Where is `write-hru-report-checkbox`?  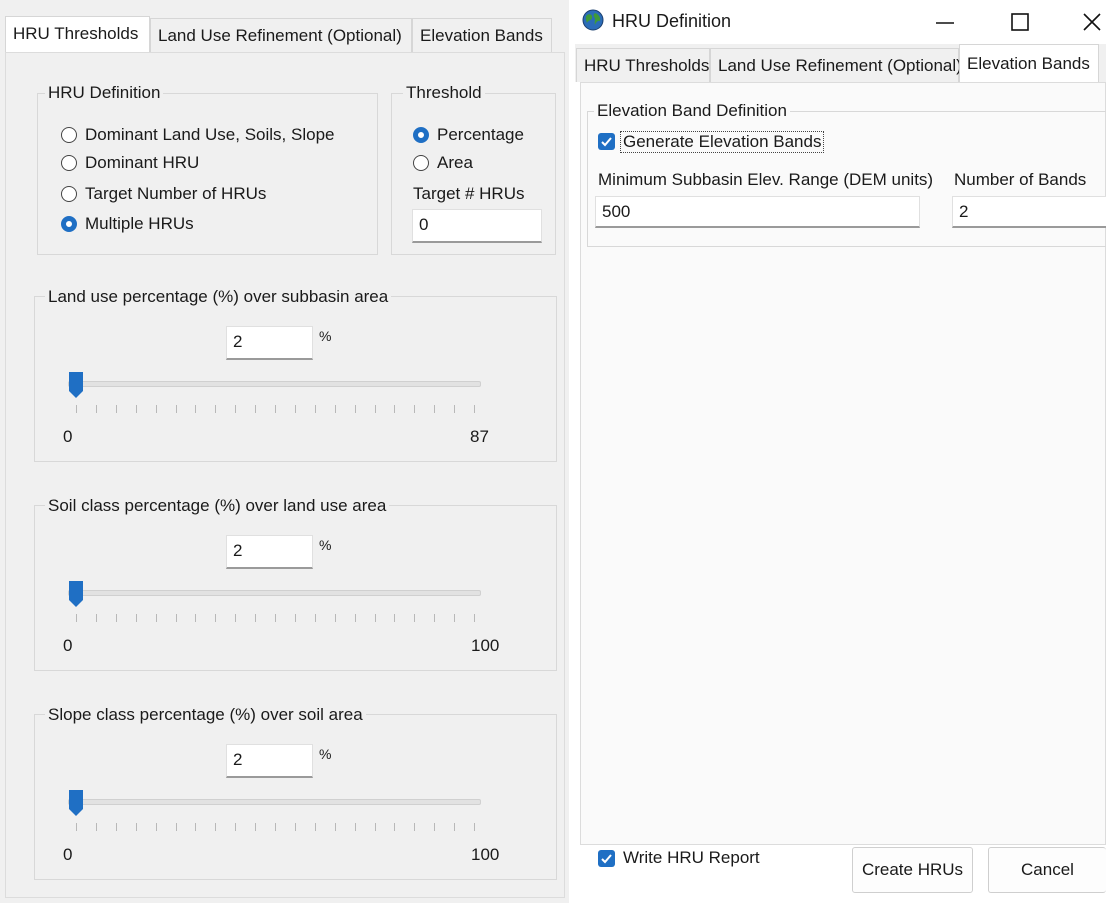
write-hru-report-checkbox is located at coordinates (606, 858).